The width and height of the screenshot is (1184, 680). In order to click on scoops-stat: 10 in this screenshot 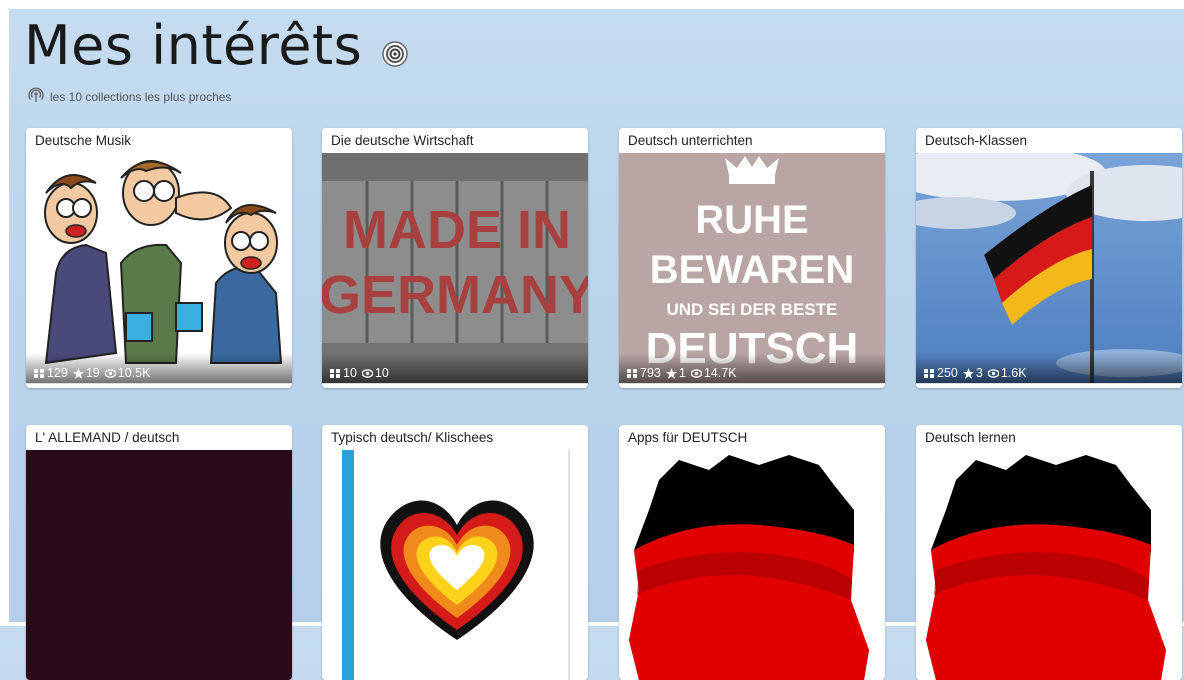, I will do `click(343, 373)`.